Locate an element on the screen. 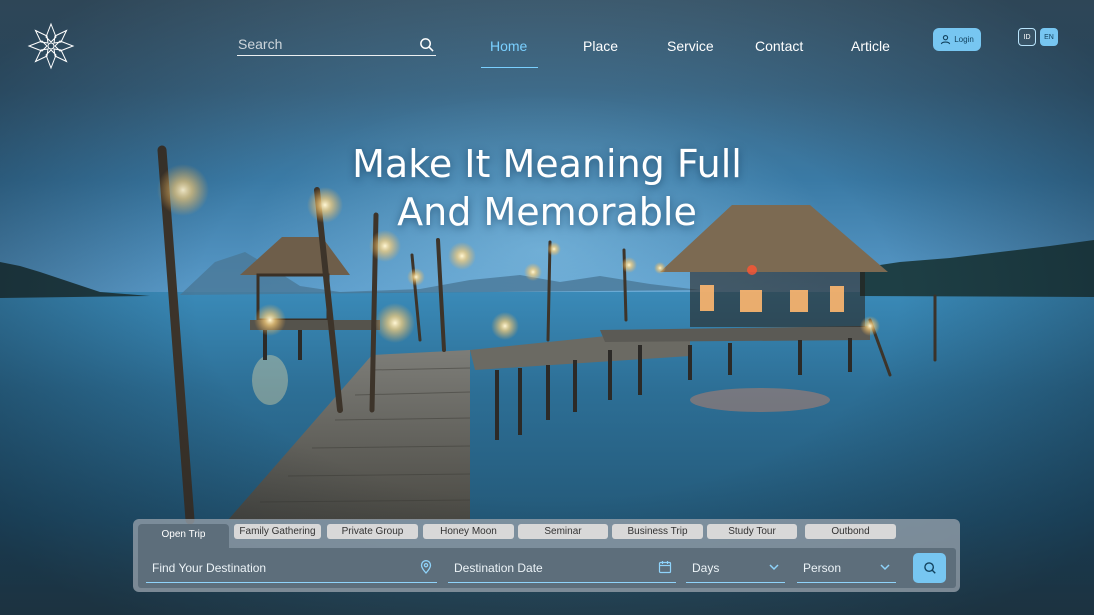 This screenshot has width=1094, height=615. calendar-icon is located at coordinates (665, 567).